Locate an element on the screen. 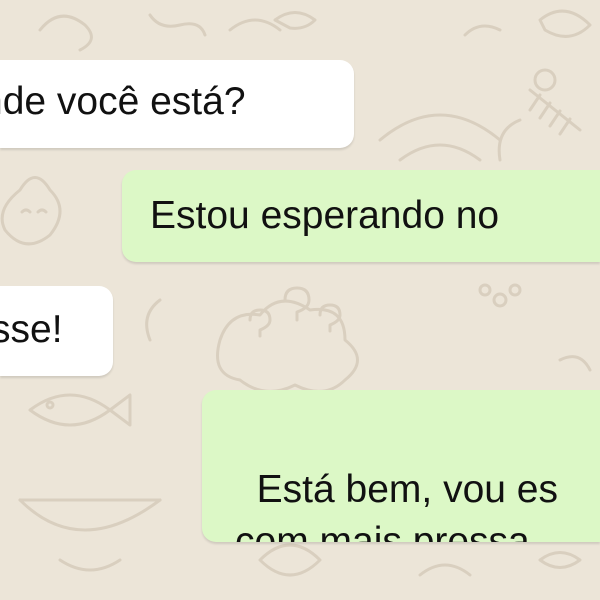 The image size is (600, 600). message-text: nde você está? is located at coordinates (123, 101).